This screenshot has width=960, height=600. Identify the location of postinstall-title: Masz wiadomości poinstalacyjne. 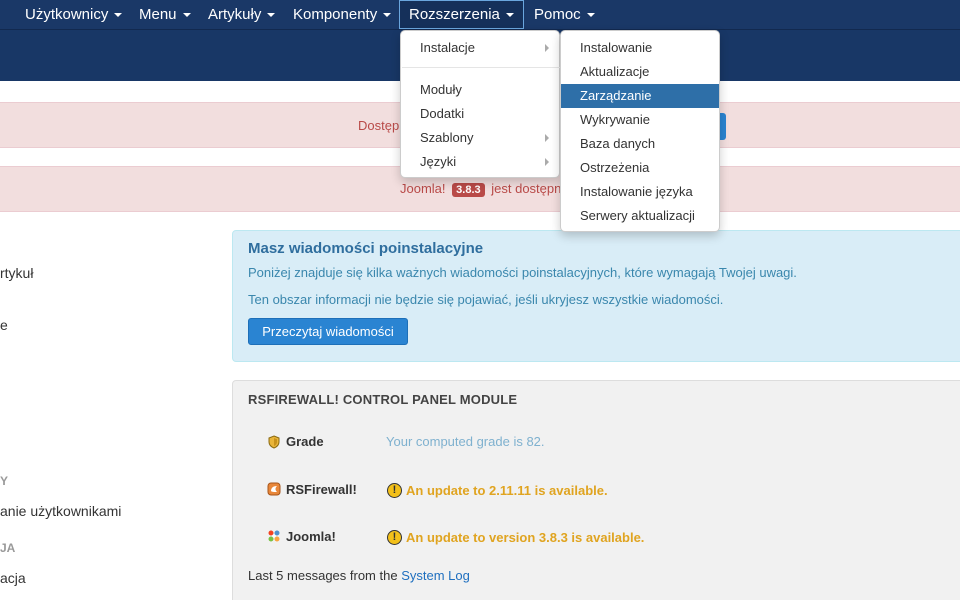
(366, 248).